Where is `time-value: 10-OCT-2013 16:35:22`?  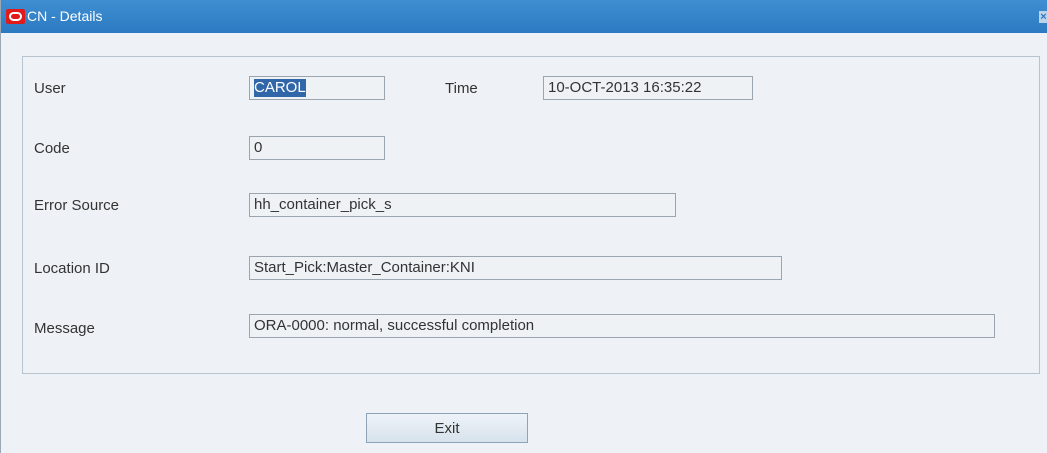
time-value: 10-OCT-2013 16:35:22 is located at coordinates (625, 87).